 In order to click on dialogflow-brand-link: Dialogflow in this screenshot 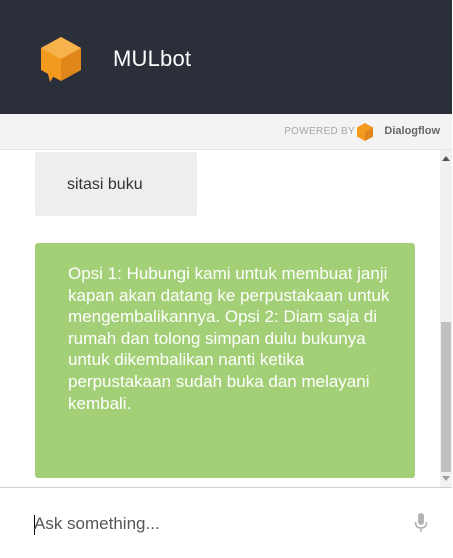, I will do `click(412, 131)`.